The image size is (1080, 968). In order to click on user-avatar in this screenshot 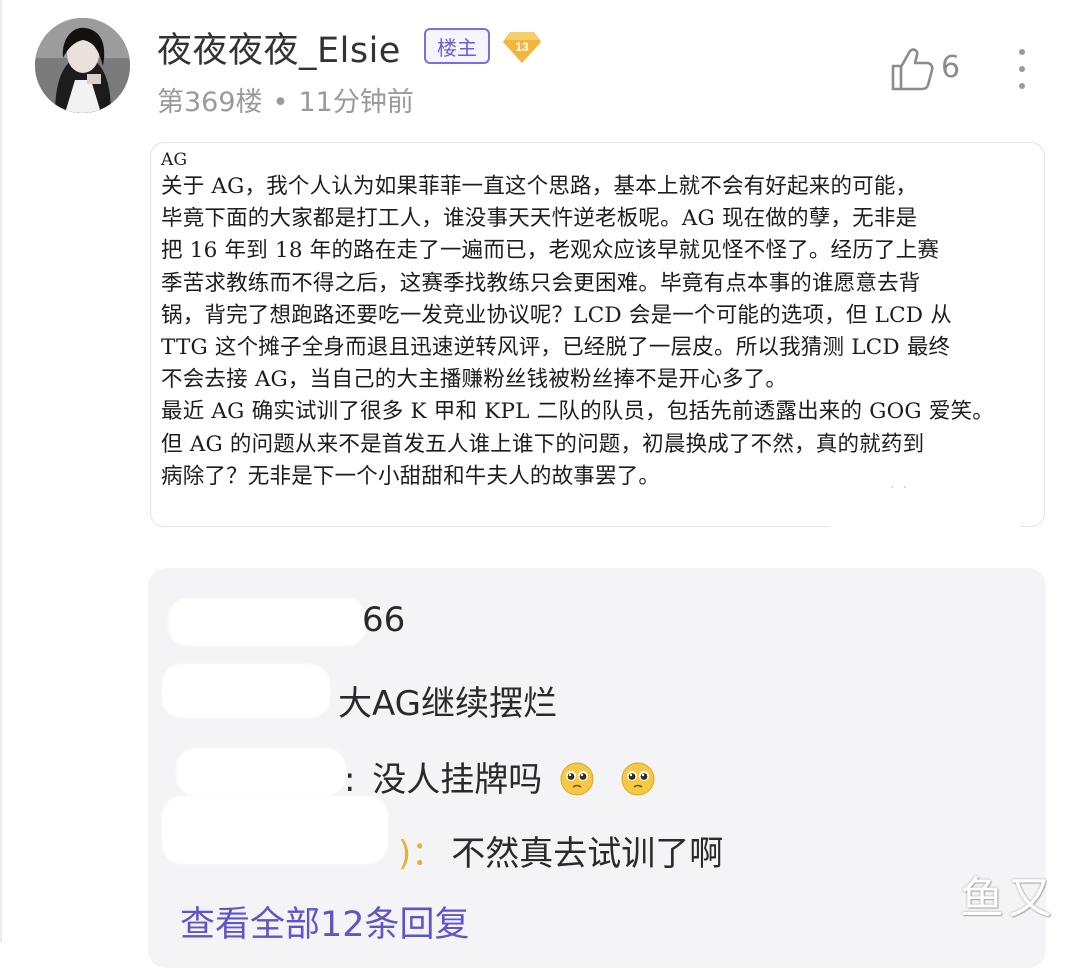, I will do `click(82, 65)`.